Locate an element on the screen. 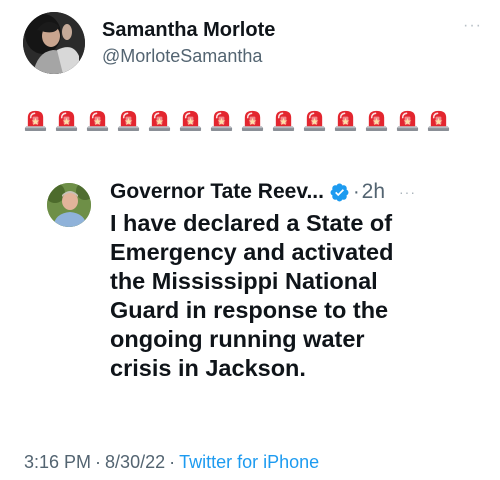 Image resolution: width=500 pixels, height=480 pixels. tweet-body-emoji-row is located at coordinates (237, 120).